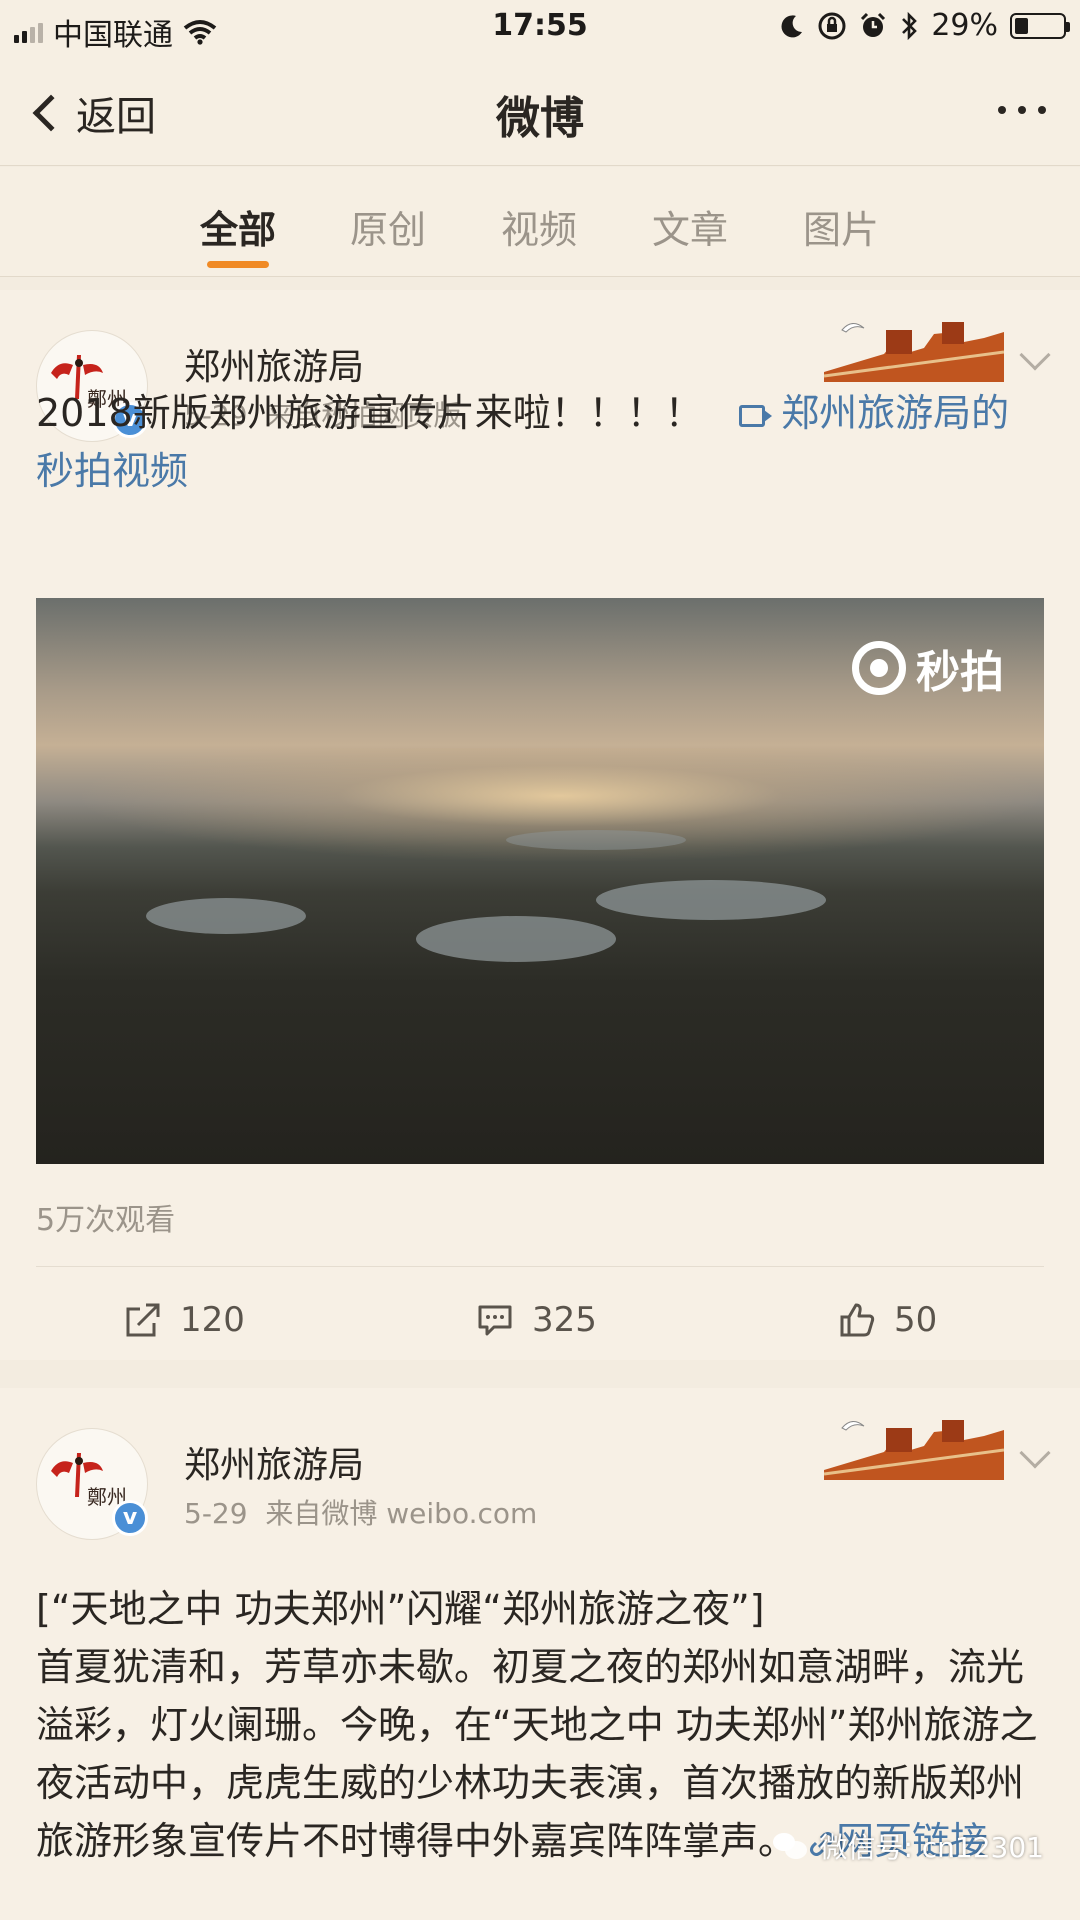  Describe the element at coordinates (237, 230) in the screenshot. I see `tab-label: 全部` at that location.